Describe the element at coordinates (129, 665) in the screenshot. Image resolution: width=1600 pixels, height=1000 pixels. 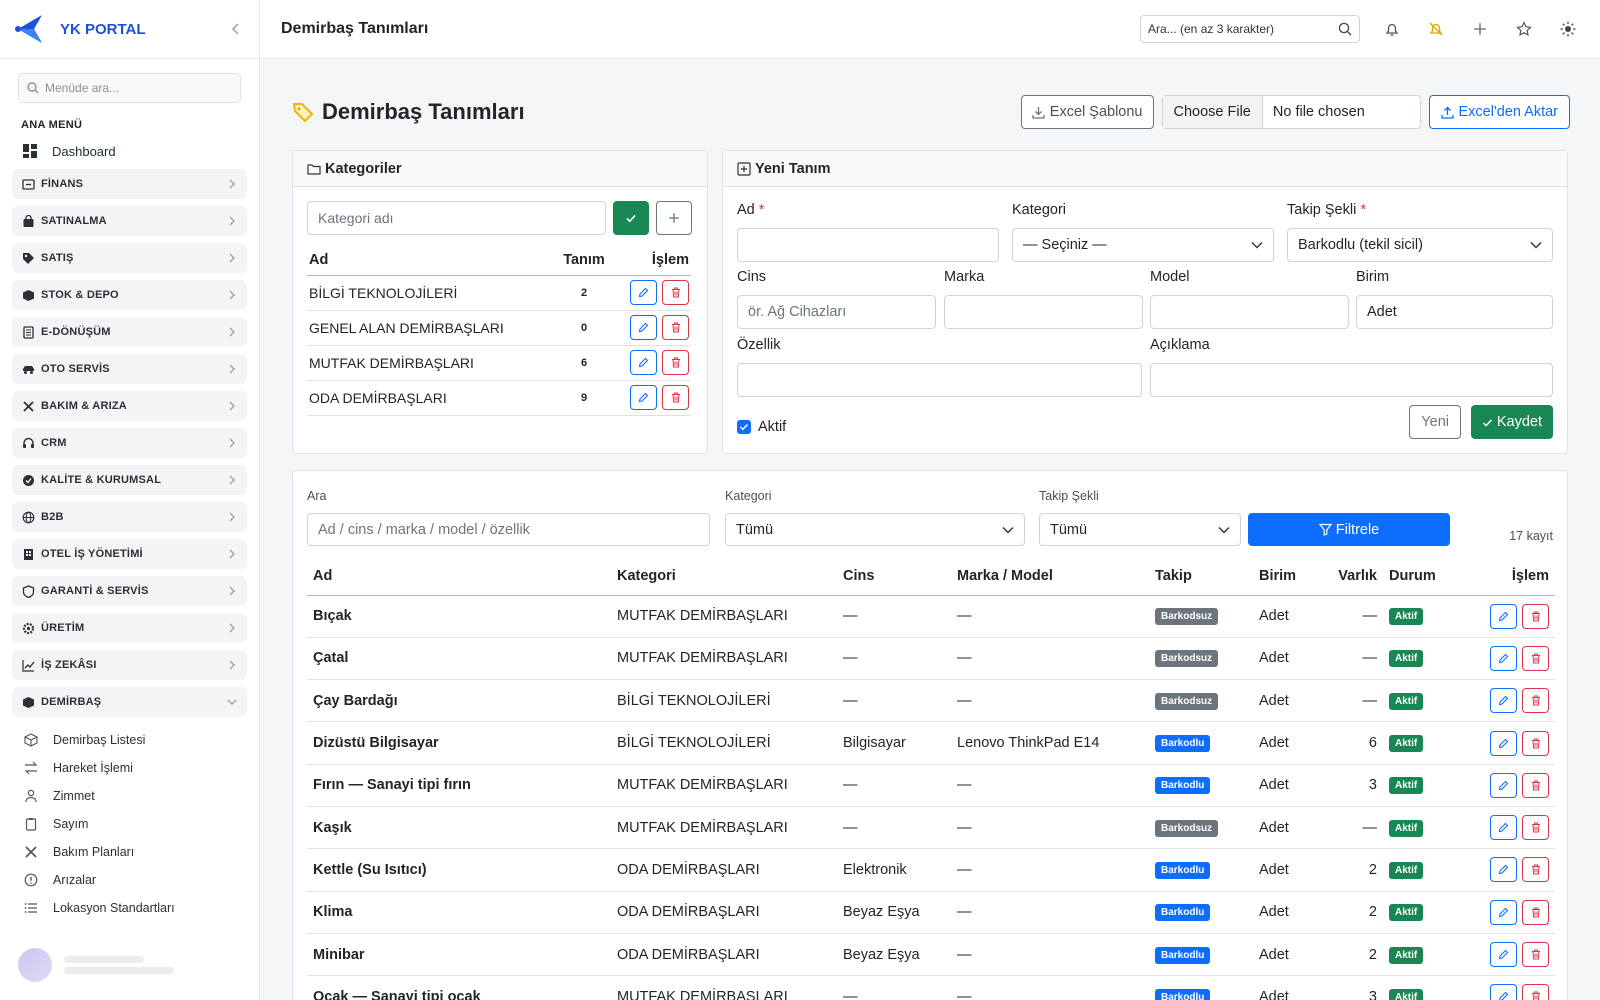
I see `sidebar-module-is-zekasi: İŞ ZEKÂSI` at that location.